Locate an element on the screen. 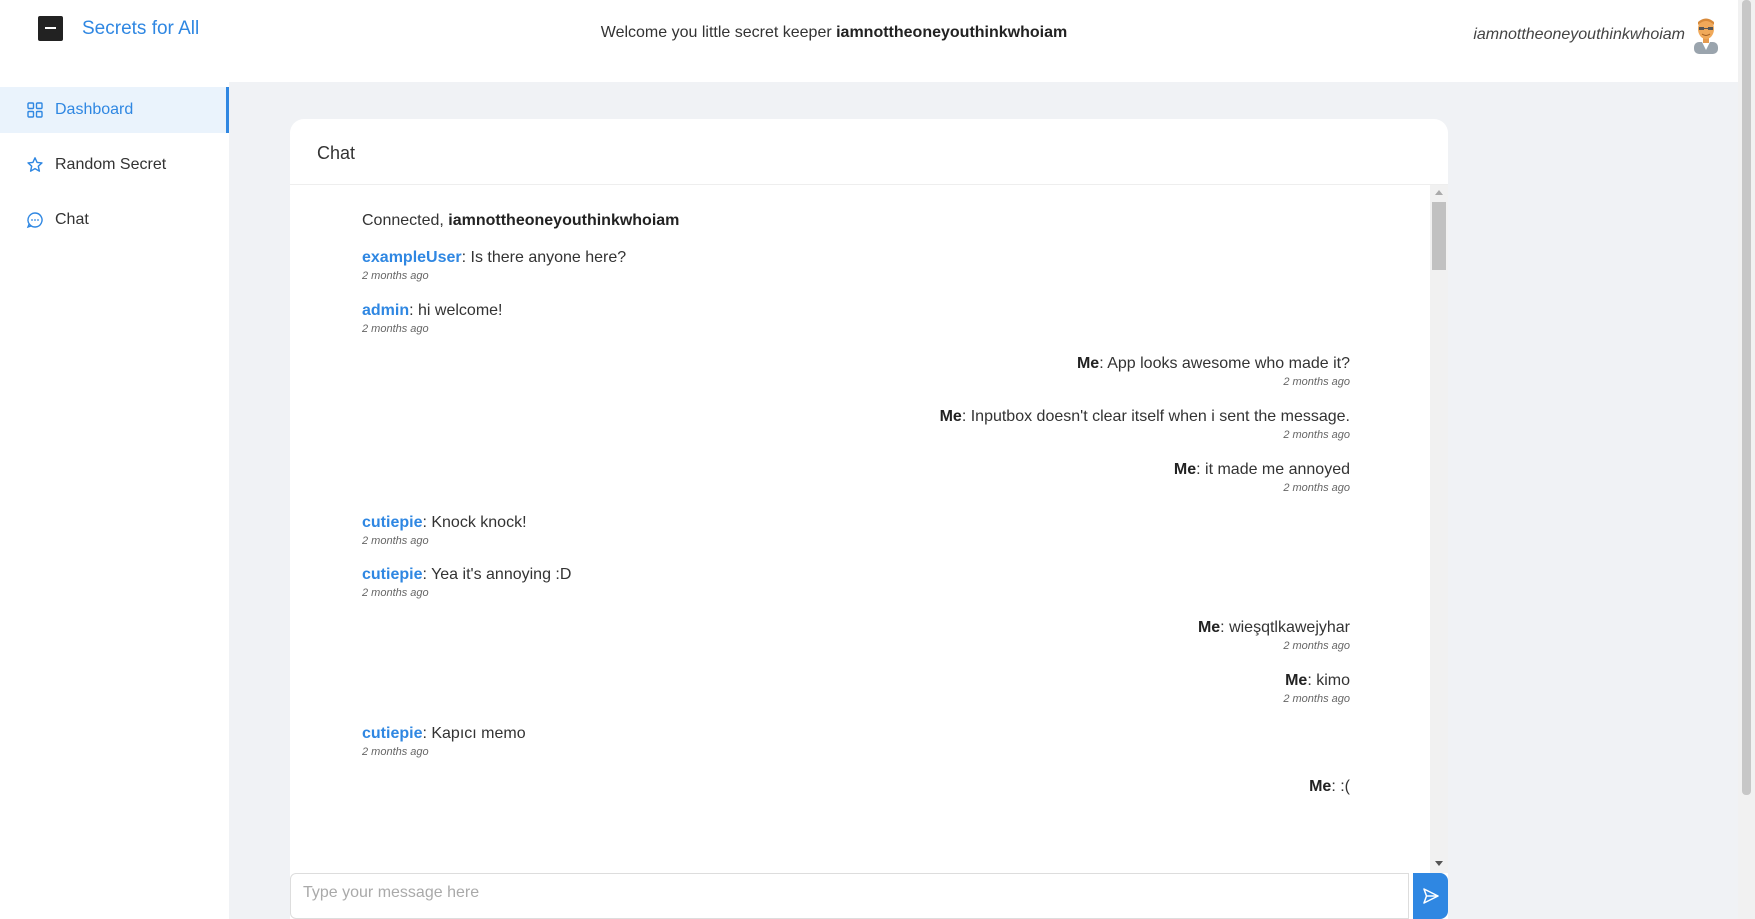  header-username: iamnottheoneyouthinkwhoiam is located at coordinates (1579, 34).